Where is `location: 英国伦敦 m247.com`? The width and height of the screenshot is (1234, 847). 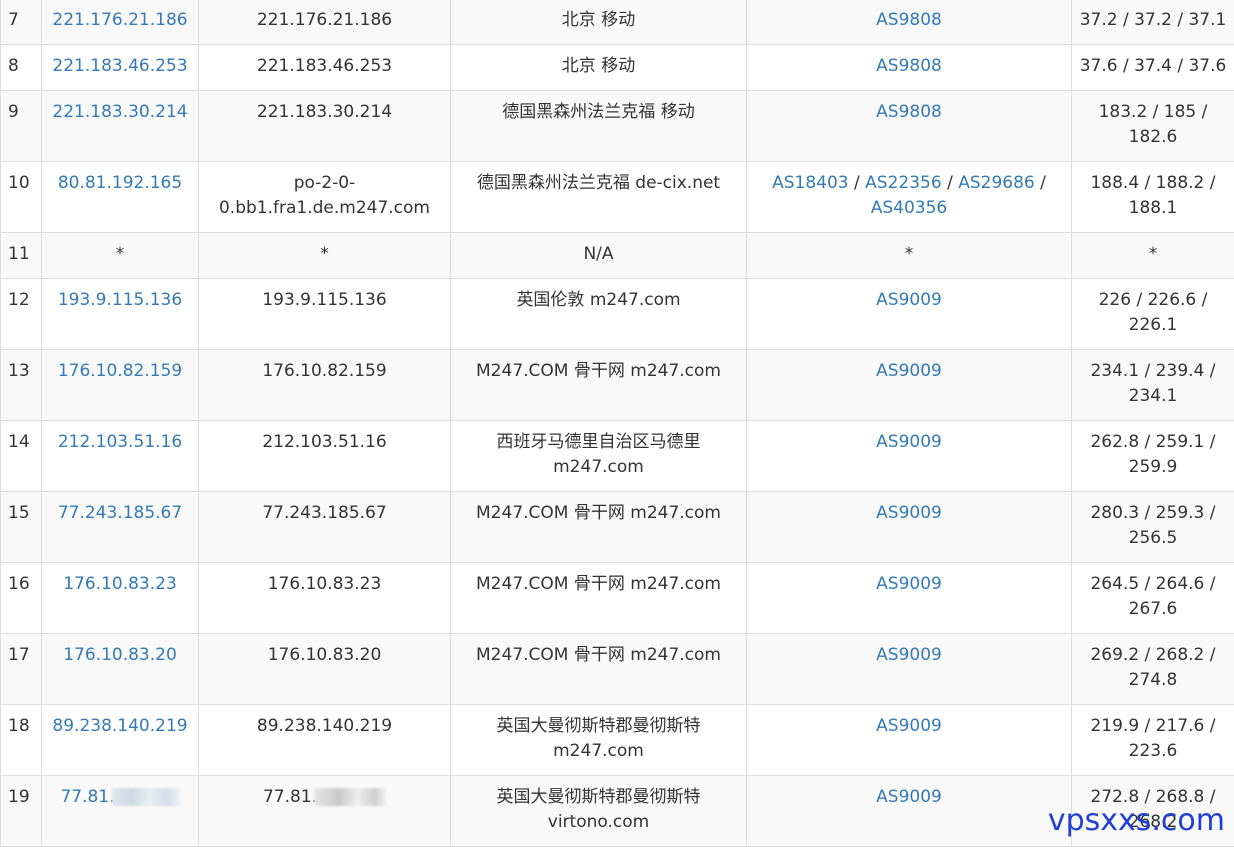
location: 英国伦敦 m247.com is located at coordinates (599, 314).